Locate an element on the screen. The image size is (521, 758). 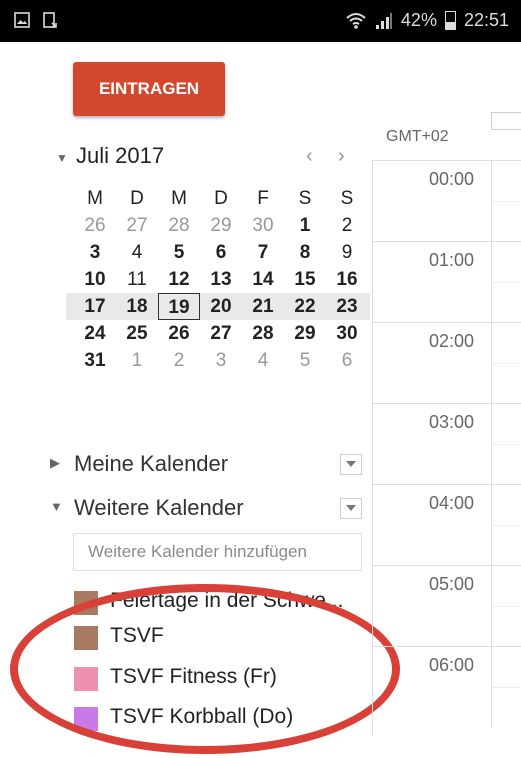
hour-row: 04:00 is located at coordinates (447, 525).